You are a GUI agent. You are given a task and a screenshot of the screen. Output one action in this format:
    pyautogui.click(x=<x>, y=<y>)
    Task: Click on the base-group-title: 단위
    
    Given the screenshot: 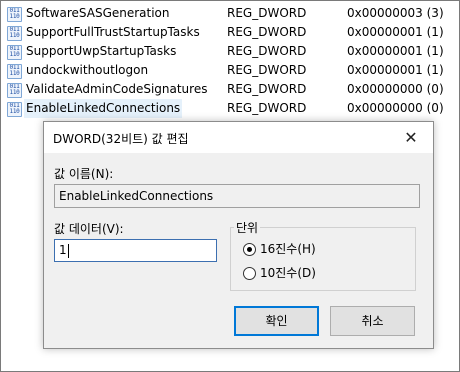 What is the action you would take?
    pyautogui.click(x=247, y=227)
    